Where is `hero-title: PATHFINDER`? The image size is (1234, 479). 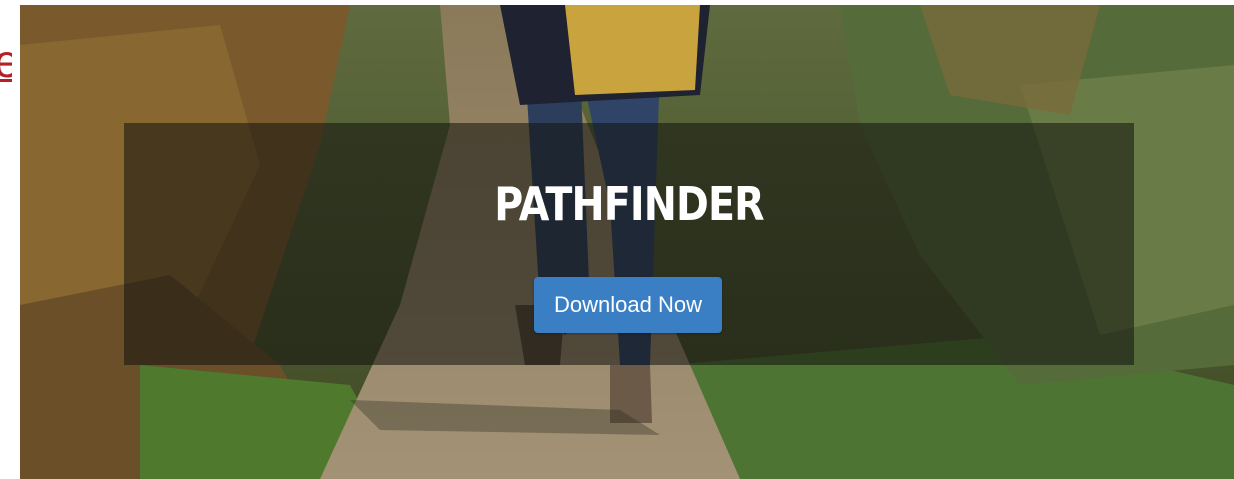 hero-title: PATHFINDER is located at coordinates (629, 204).